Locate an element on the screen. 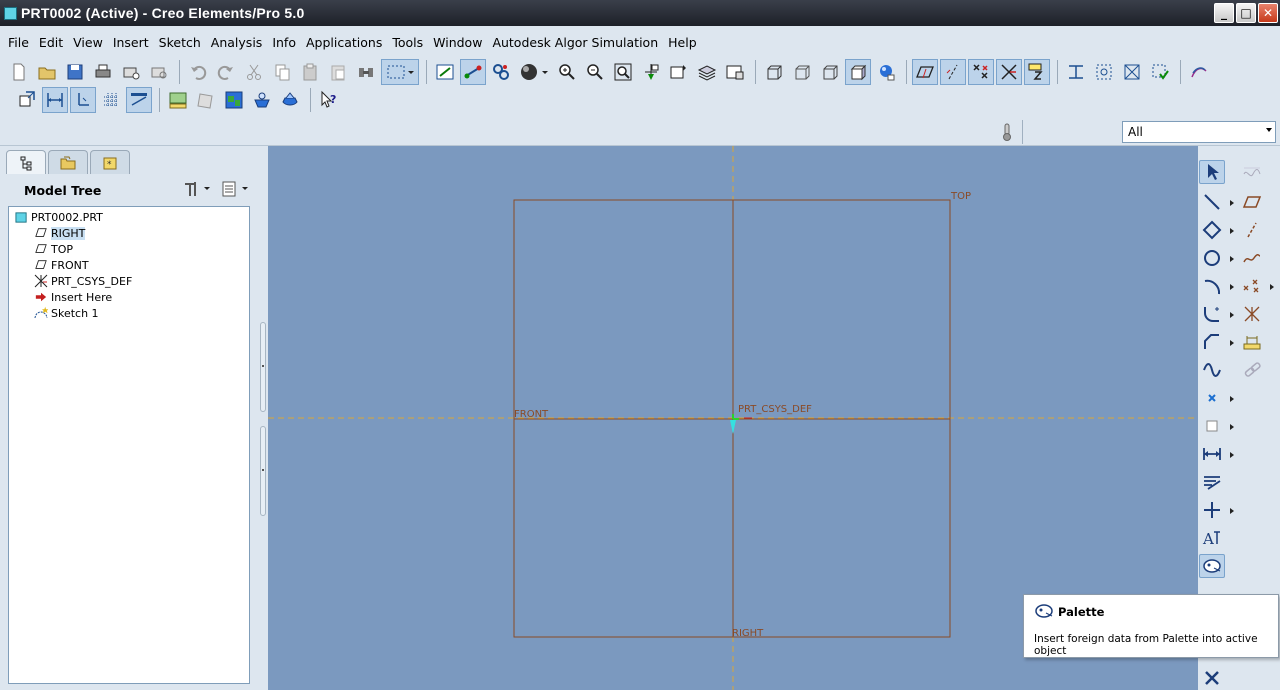  menu-file: File is located at coordinates (18, 42).